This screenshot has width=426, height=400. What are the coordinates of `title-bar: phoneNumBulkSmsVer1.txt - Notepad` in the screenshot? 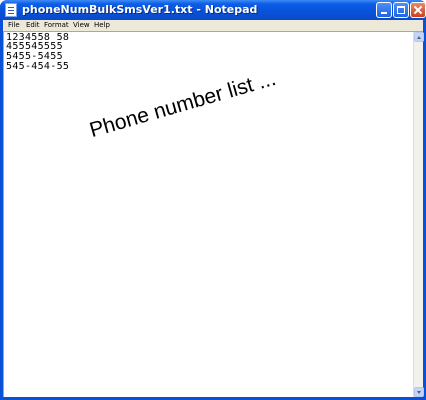 It's located at (213, 10).